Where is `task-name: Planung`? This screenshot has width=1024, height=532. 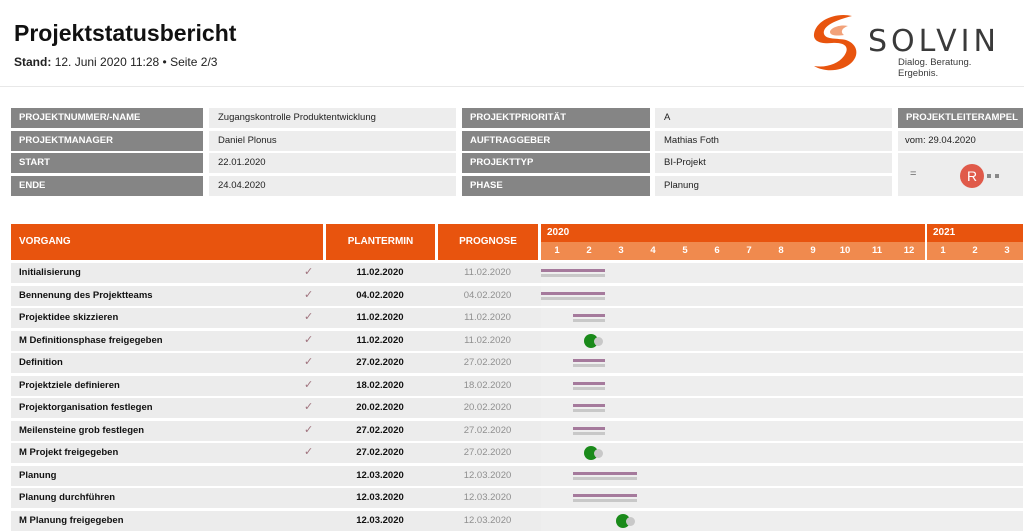 task-name: Planung is located at coordinates (38, 475).